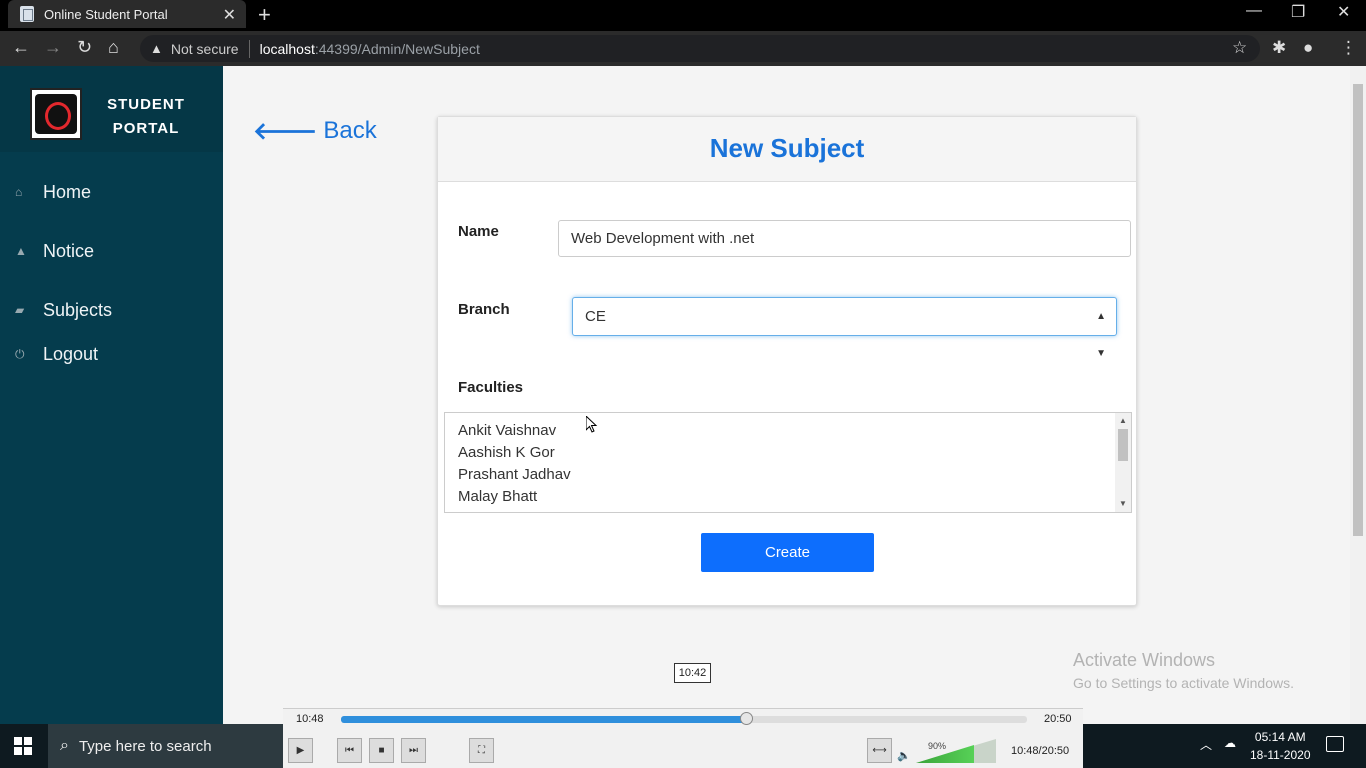  What do you see at coordinates (787, 149) in the screenshot?
I see `card-title: New Subject` at bounding box center [787, 149].